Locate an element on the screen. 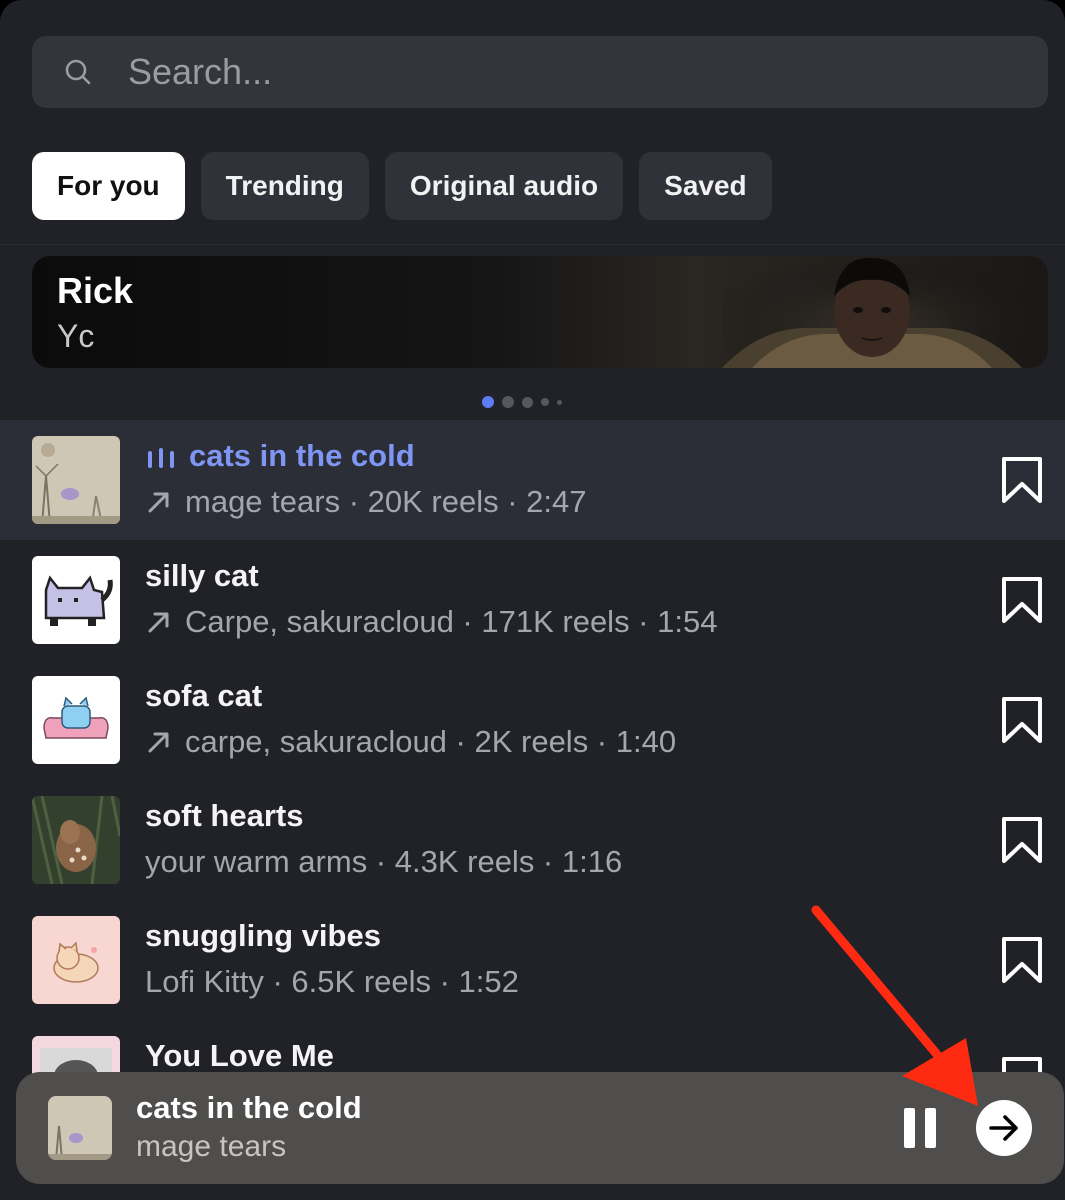  now-playing-title: cats in the cold is located at coordinates (249, 1107).